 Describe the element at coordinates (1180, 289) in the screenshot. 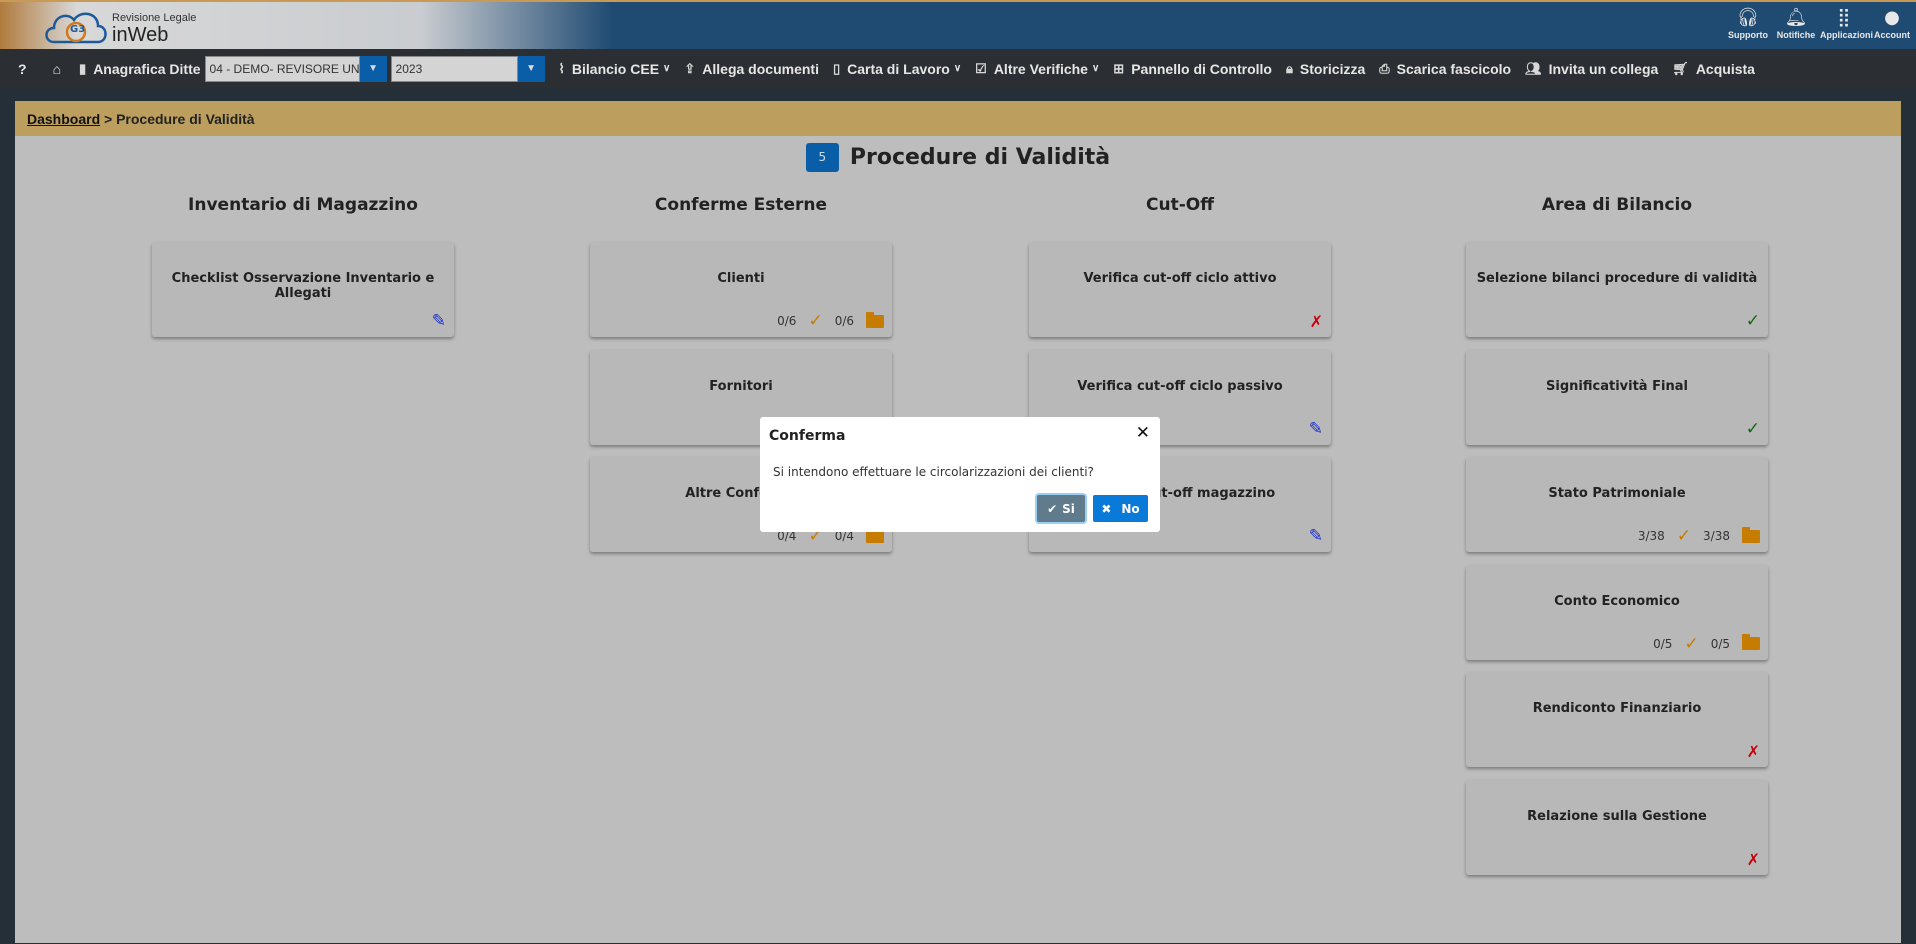

I see `procedure-card: Verifica cut-off ciclo attivo ✗` at that location.